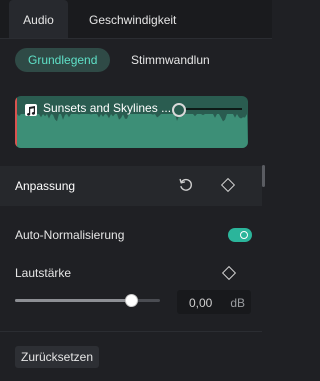 Image resolution: width=320 pixels, height=381 pixels. I want to click on tab-speed: Geschwindigkeit, so click(132, 19).